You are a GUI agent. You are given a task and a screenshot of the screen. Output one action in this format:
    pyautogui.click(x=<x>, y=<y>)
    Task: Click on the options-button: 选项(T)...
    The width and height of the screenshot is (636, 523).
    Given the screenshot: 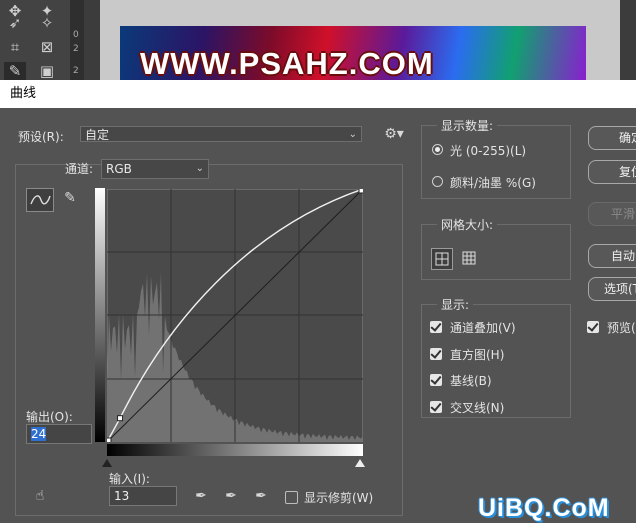 What is the action you would take?
    pyautogui.click(x=612, y=289)
    